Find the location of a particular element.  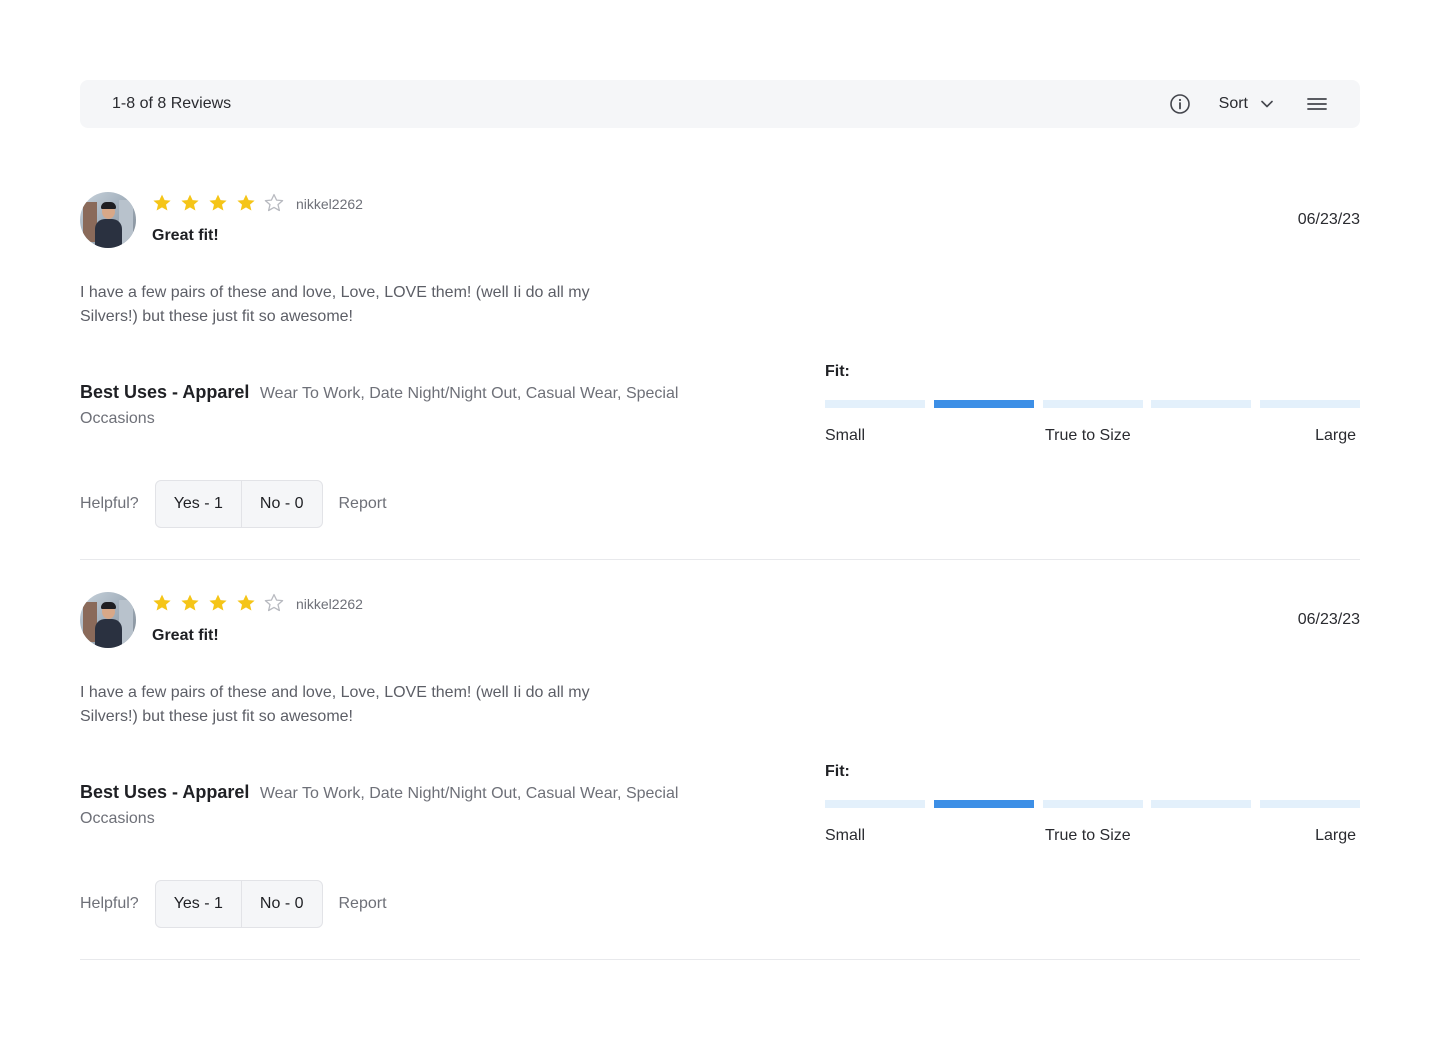

sort-label: Sort is located at coordinates (1233, 103).